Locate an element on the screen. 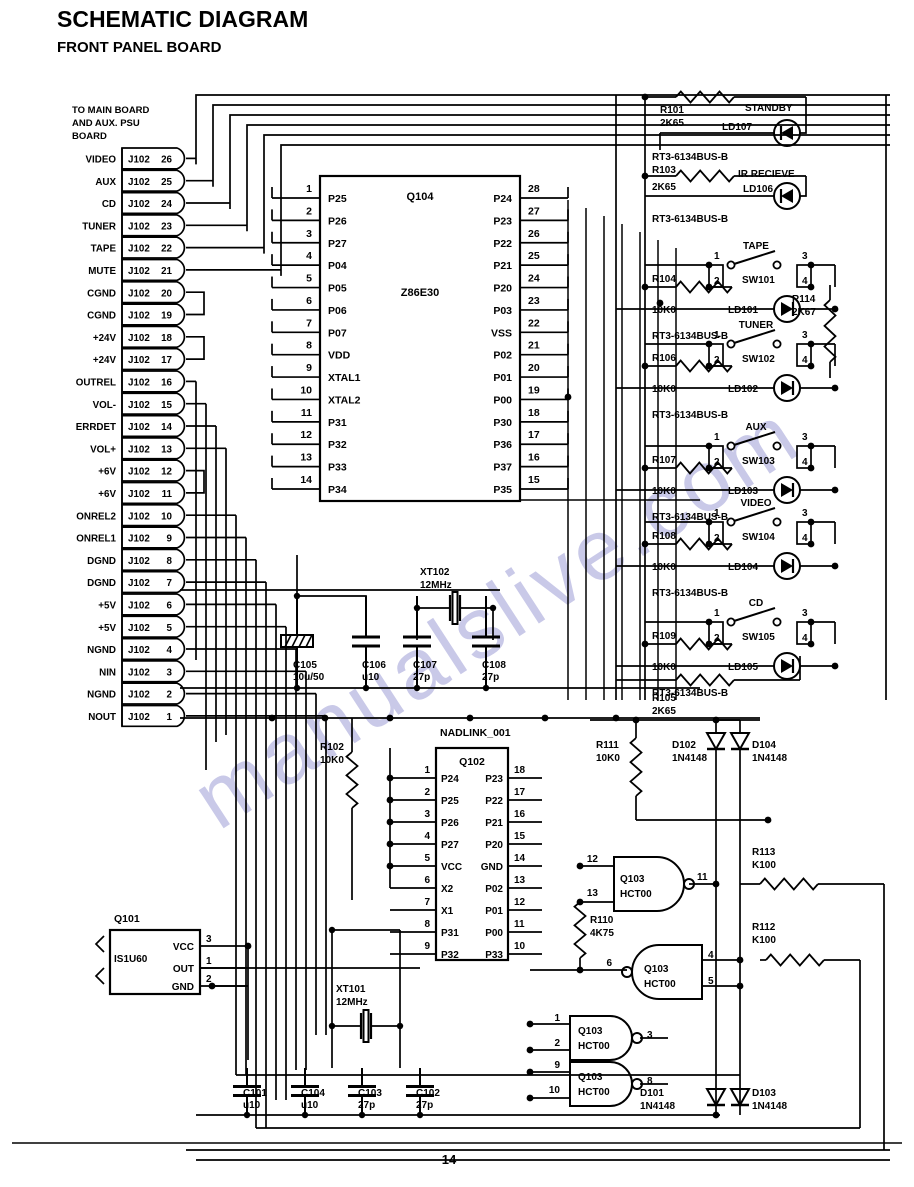 The width and height of the screenshot is (914, 1187). connector-pin-row: CD J102 24 is located at coordinates (144, 203).